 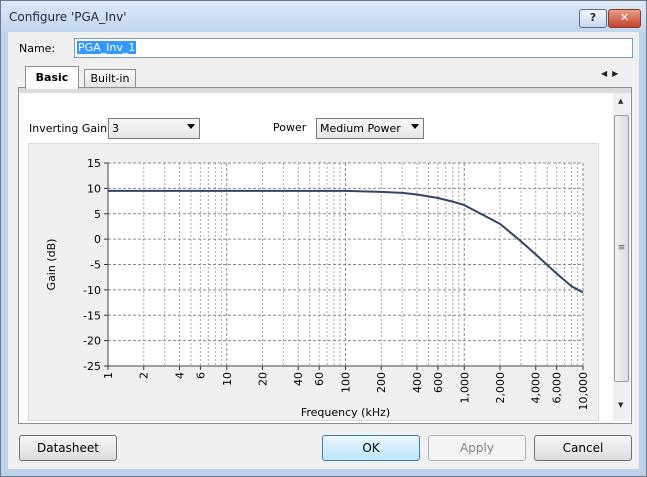 What do you see at coordinates (477, 448) in the screenshot?
I see `apply-button: Apply` at bounding box center [477, 448].